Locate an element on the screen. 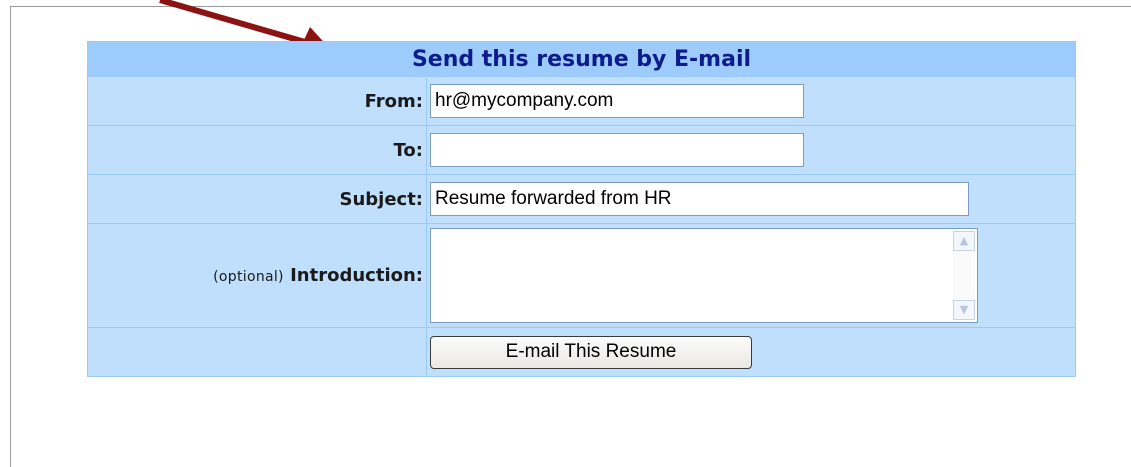  form-header-row: Send this resume by E-mail is located at coordinates (581, 59).